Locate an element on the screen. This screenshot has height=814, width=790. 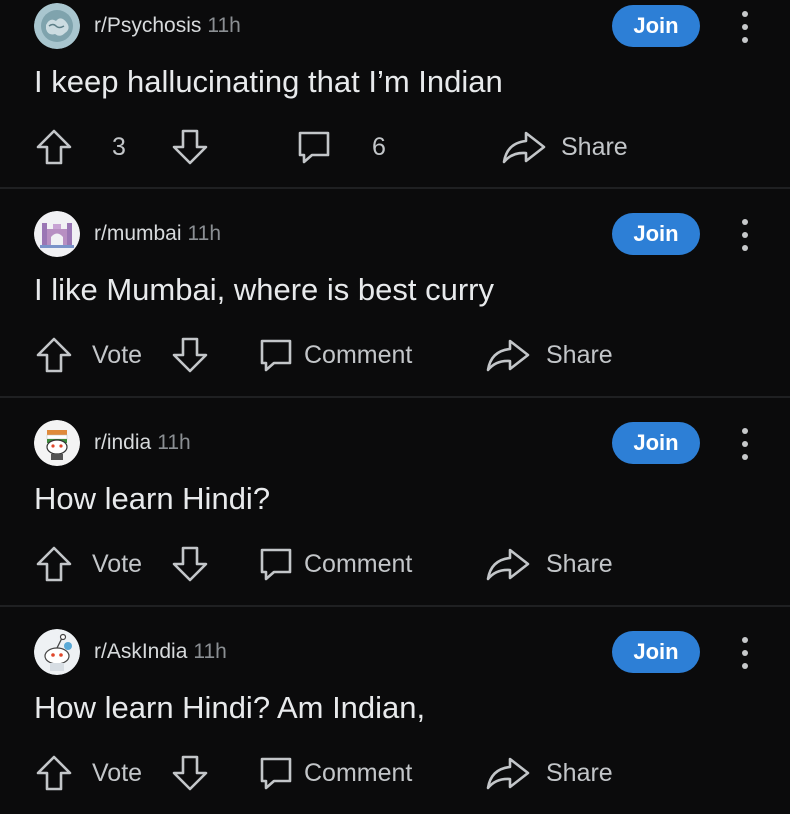
subreddit-name: r/AskIndia is located at coordinates (140, 651).